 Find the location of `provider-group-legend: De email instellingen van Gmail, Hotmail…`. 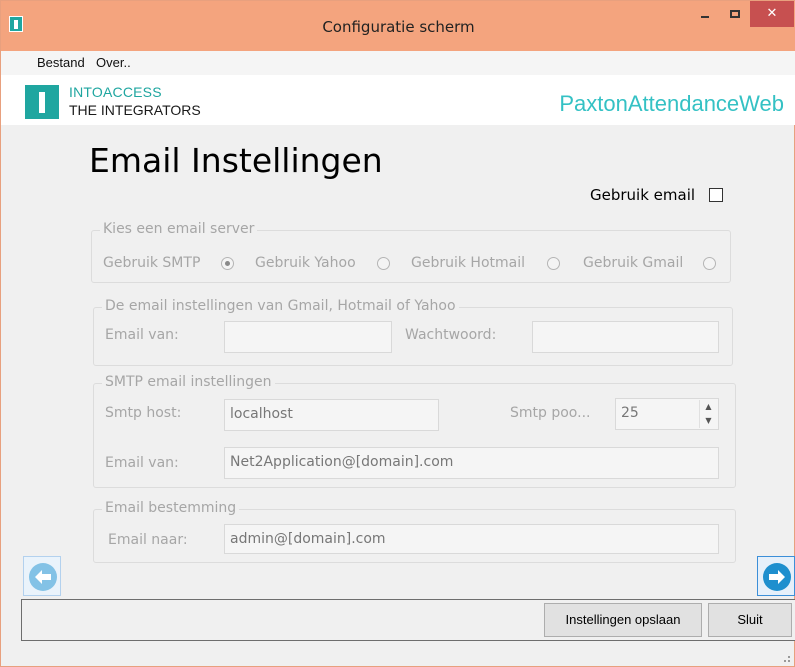

provider-group-legend: De email instellingen van Gmail, Hotmail… is located at coordinates (280, 306).